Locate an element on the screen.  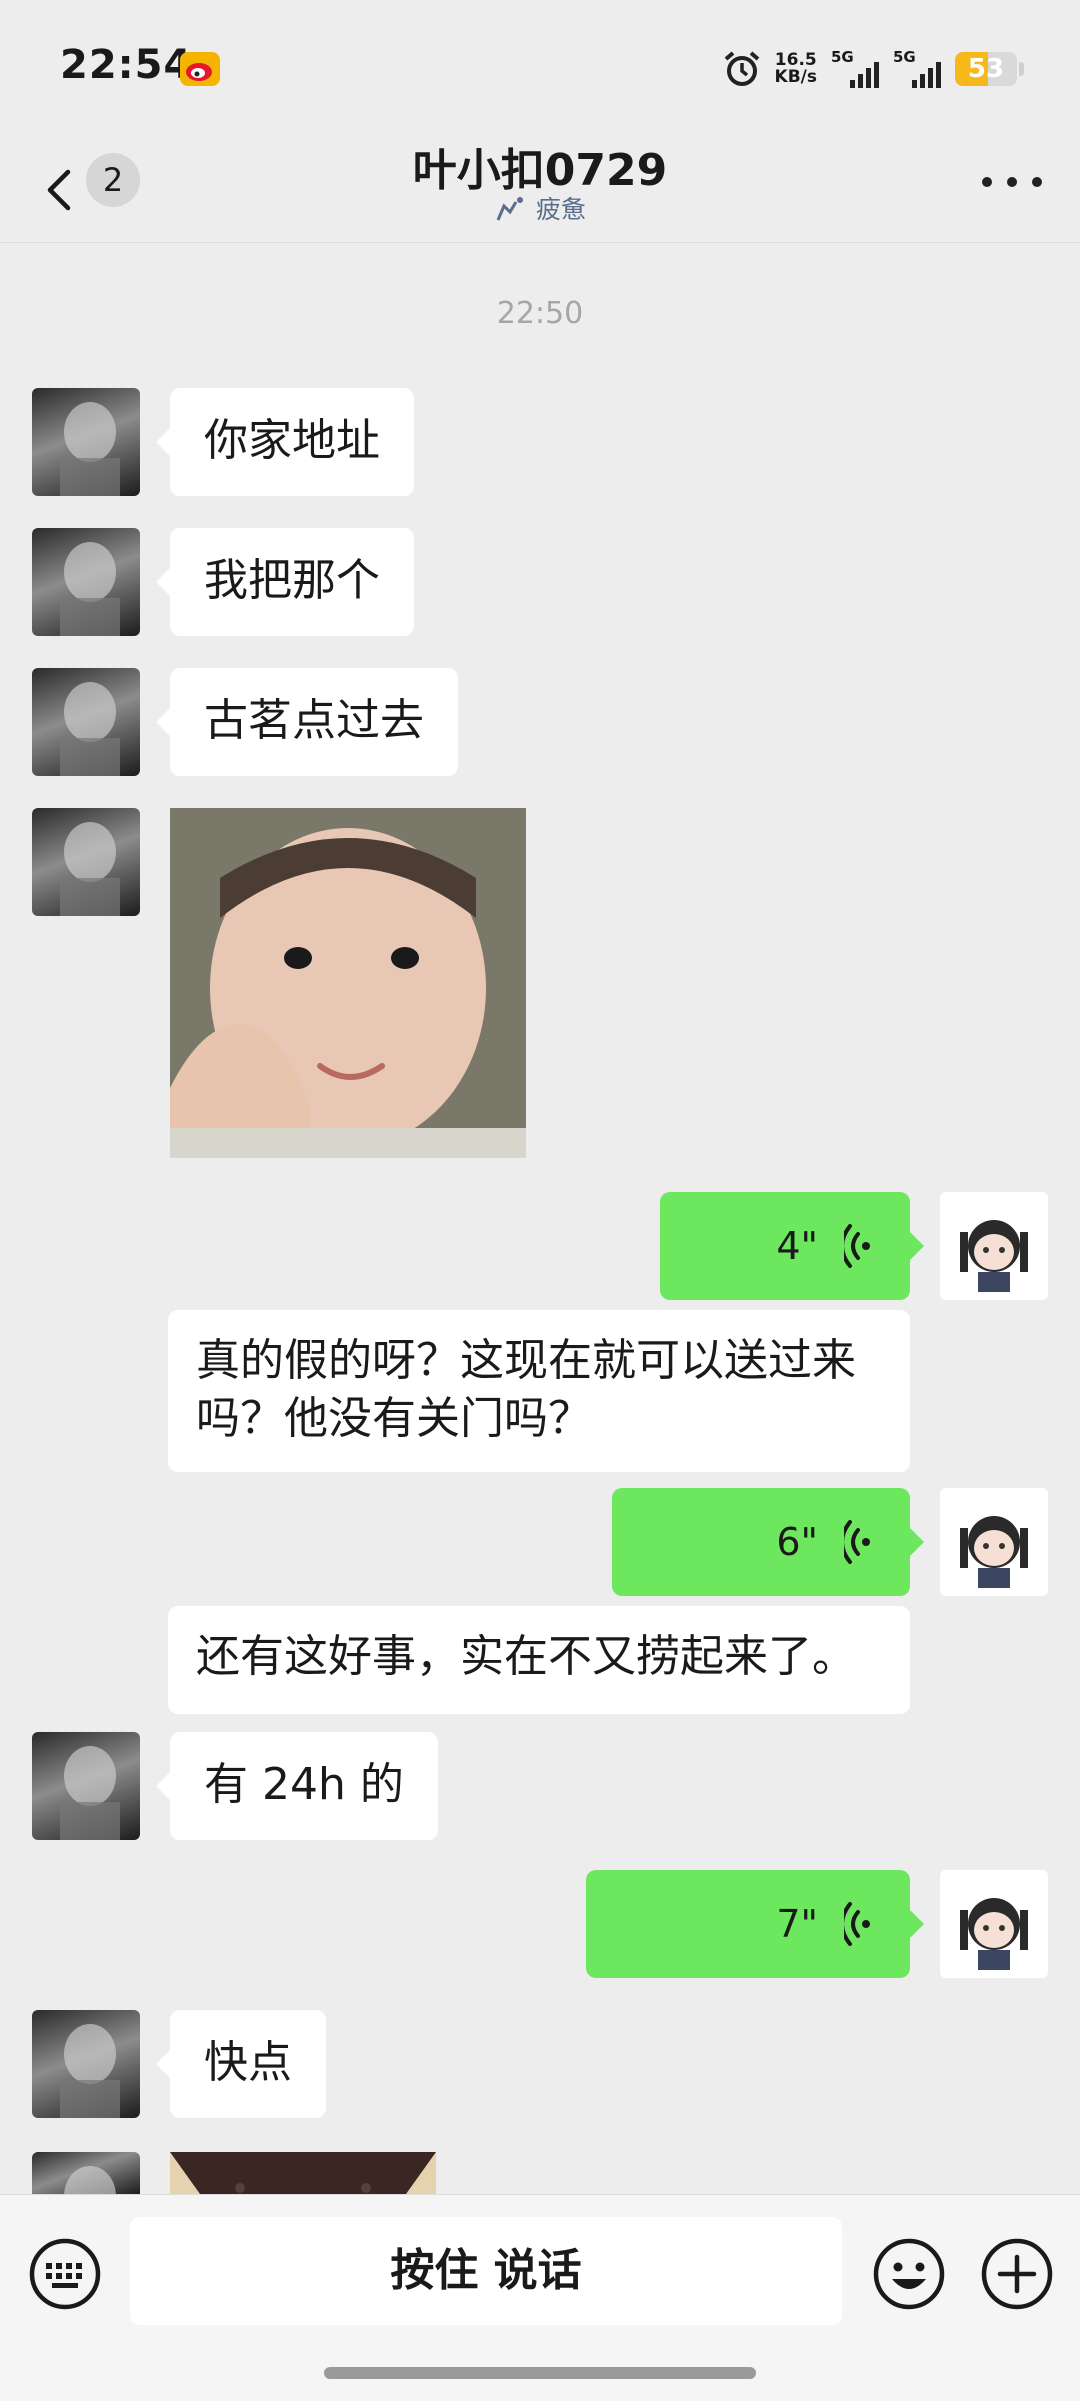
voice-transcript-bubble: 还有这好事，实在不又捞起来了。 is located at coordinates (539, 1660).